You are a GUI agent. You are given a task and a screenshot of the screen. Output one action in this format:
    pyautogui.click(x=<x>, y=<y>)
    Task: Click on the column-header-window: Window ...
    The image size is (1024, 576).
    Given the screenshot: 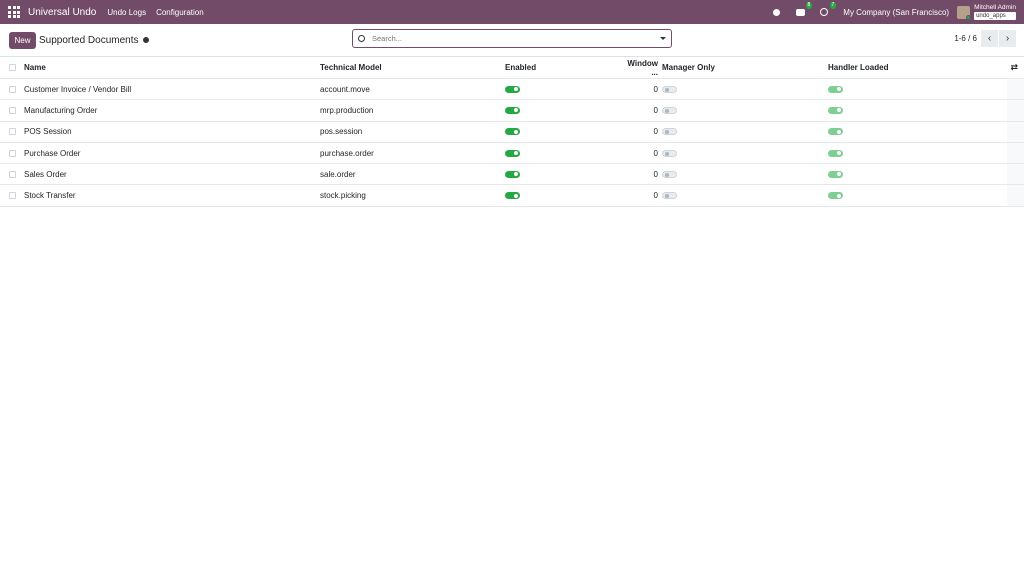 What is the action you would take?
    pyautogui.click(x=639, y=68)
    